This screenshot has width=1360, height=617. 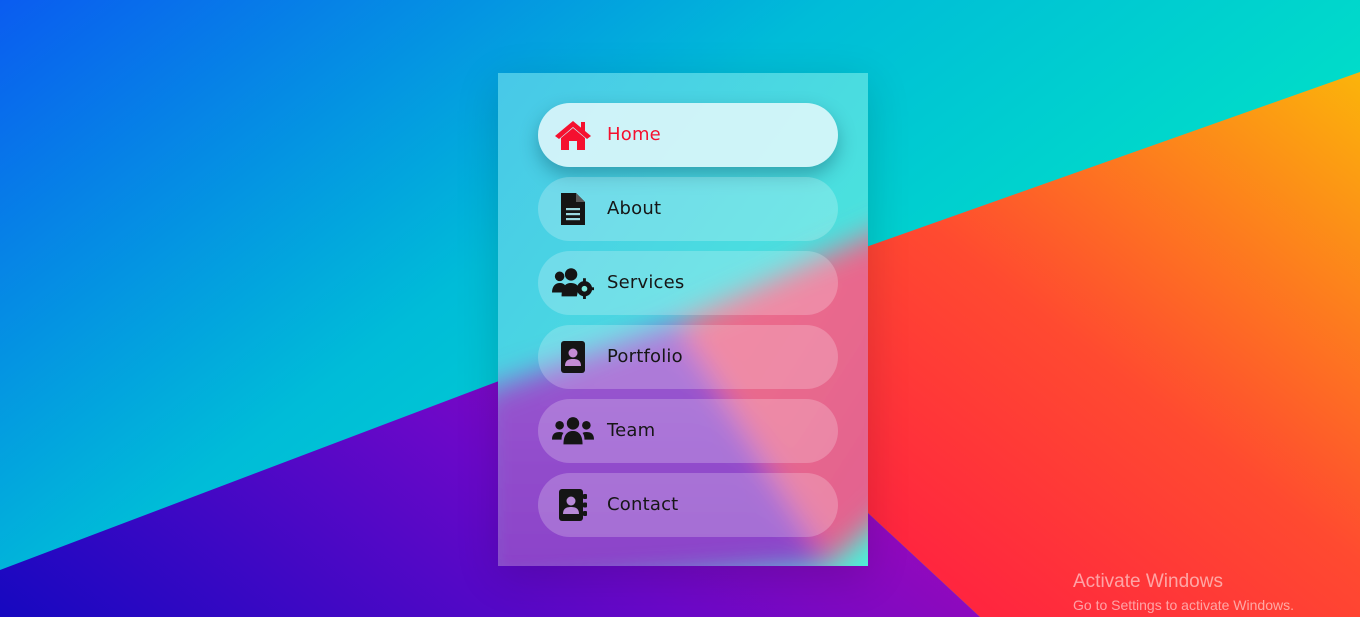 What do you see at coordinates (634, 134) in the screenshot?
I see `nav-label-home: Home` at bounding box center [634, 134].